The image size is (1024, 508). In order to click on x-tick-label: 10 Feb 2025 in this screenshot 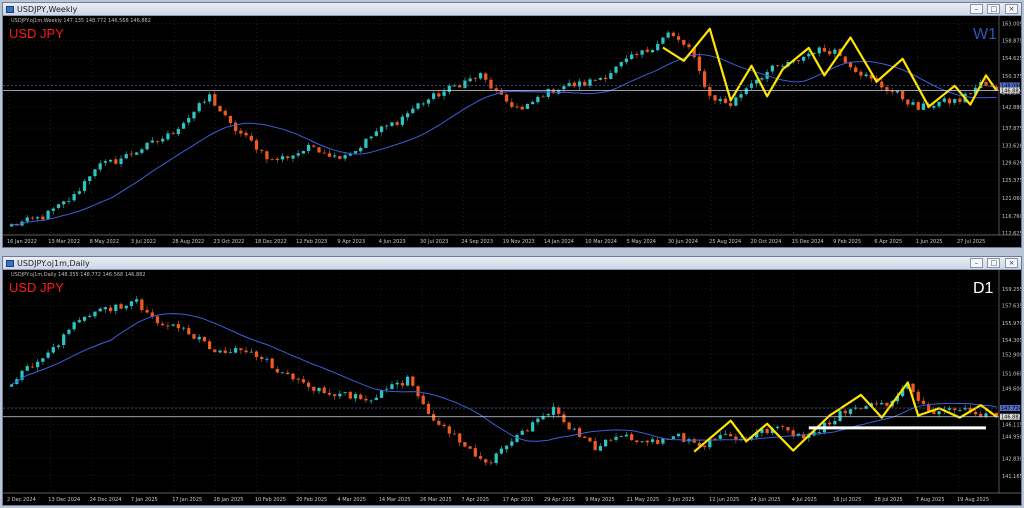, I will do `click(270, 500)`.